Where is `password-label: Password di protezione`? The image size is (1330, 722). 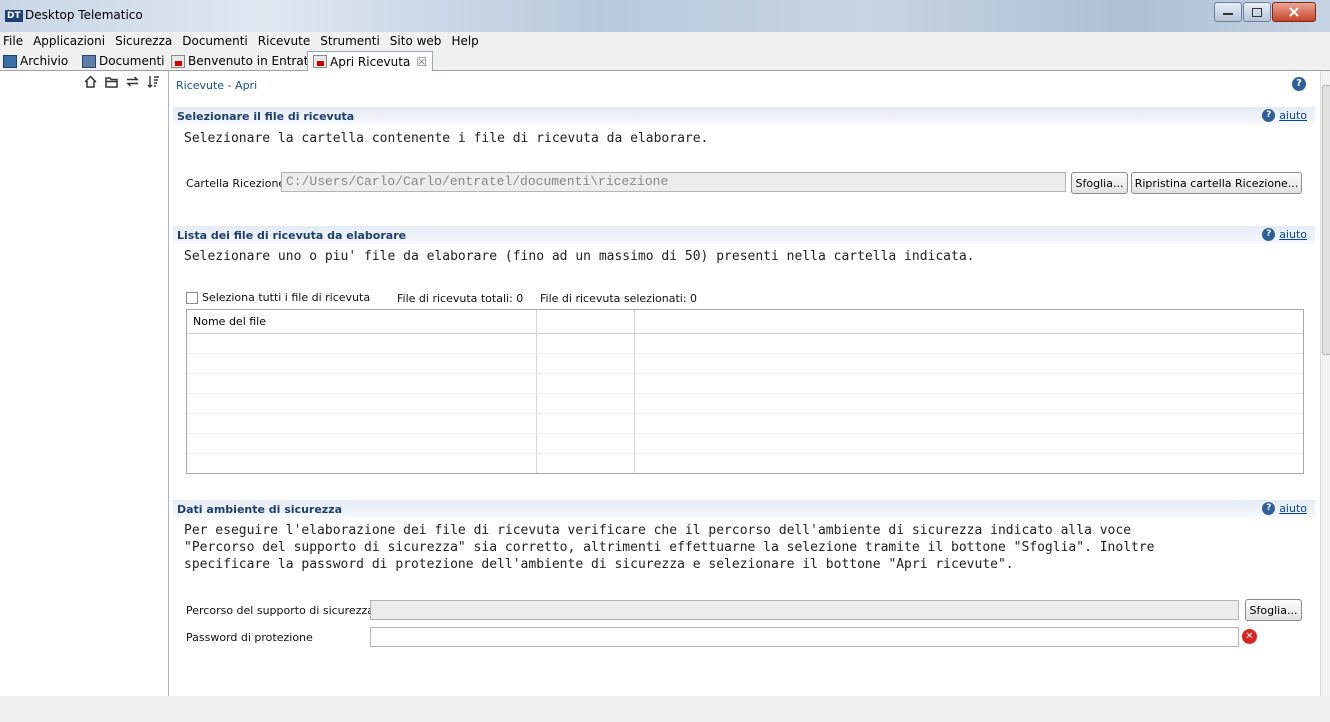 password-label: Password di protezione is located at coordinates (249, 637).